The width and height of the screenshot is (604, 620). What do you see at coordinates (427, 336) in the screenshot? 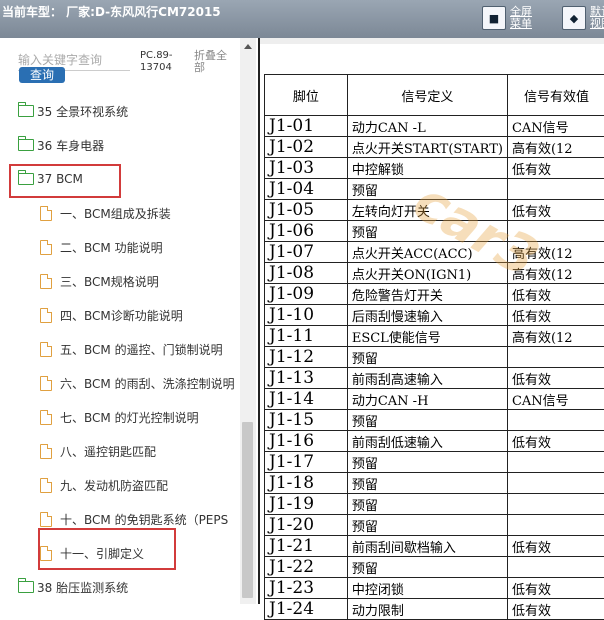
I see `signal-cell: ESCL使能信号` at bounding box center [427, 336].